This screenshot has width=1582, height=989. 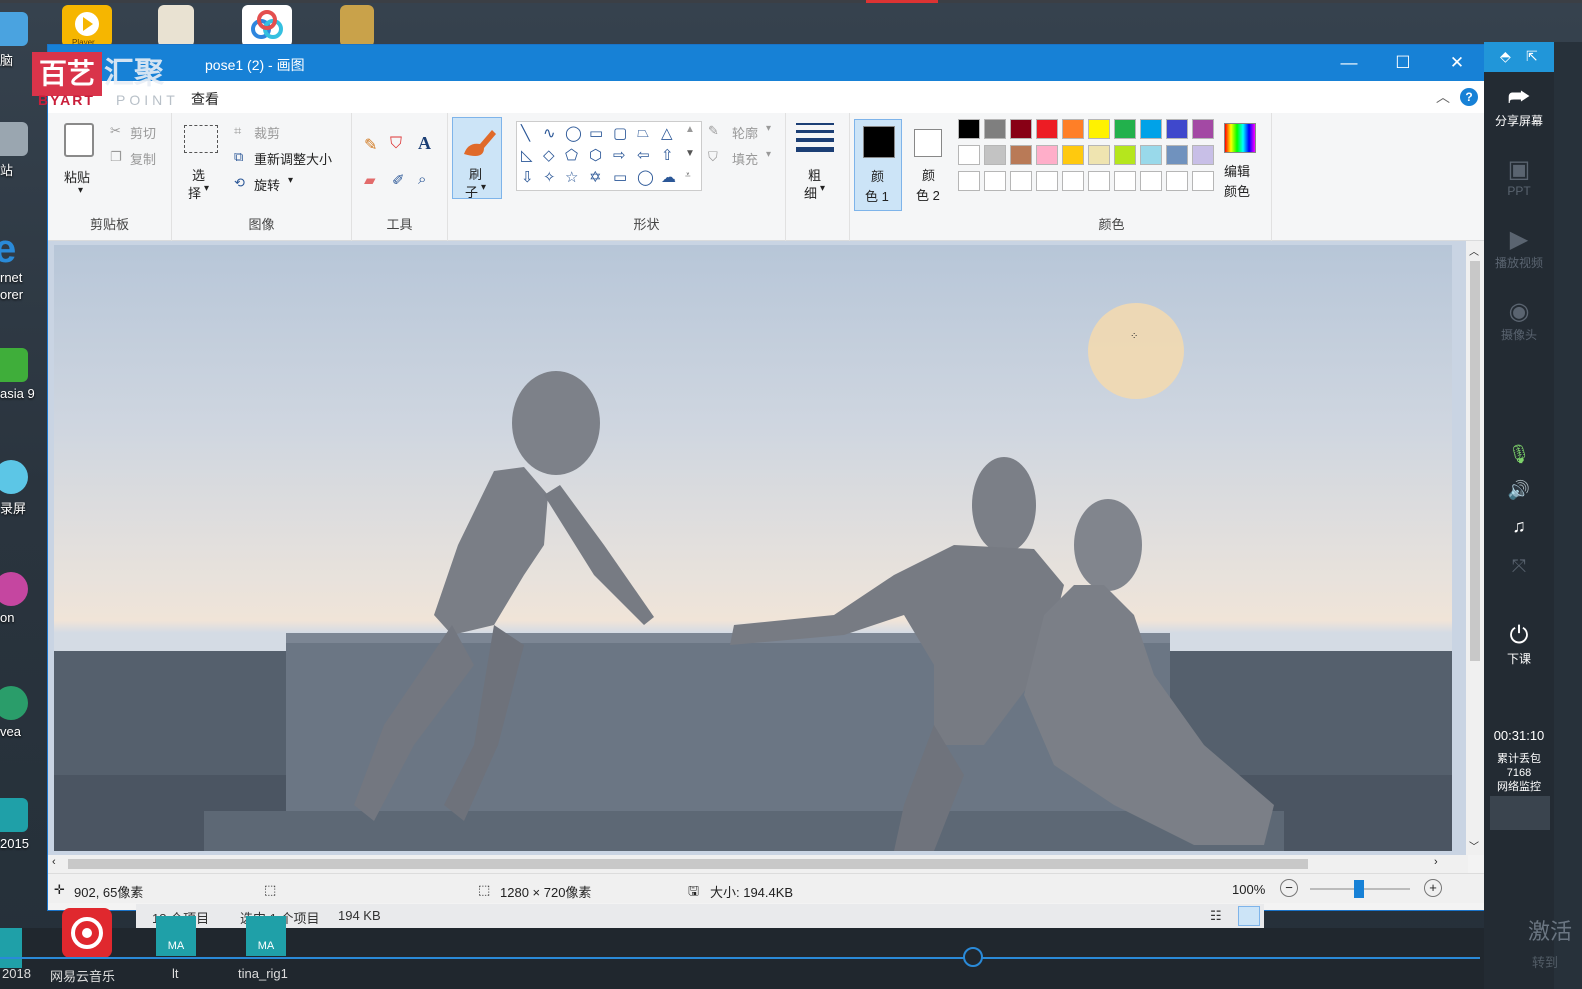 What do you see at coordinates (23, 712) in the screenshot?
I see `desktop-icon-vea: vea` at bounding box center [23, 712].